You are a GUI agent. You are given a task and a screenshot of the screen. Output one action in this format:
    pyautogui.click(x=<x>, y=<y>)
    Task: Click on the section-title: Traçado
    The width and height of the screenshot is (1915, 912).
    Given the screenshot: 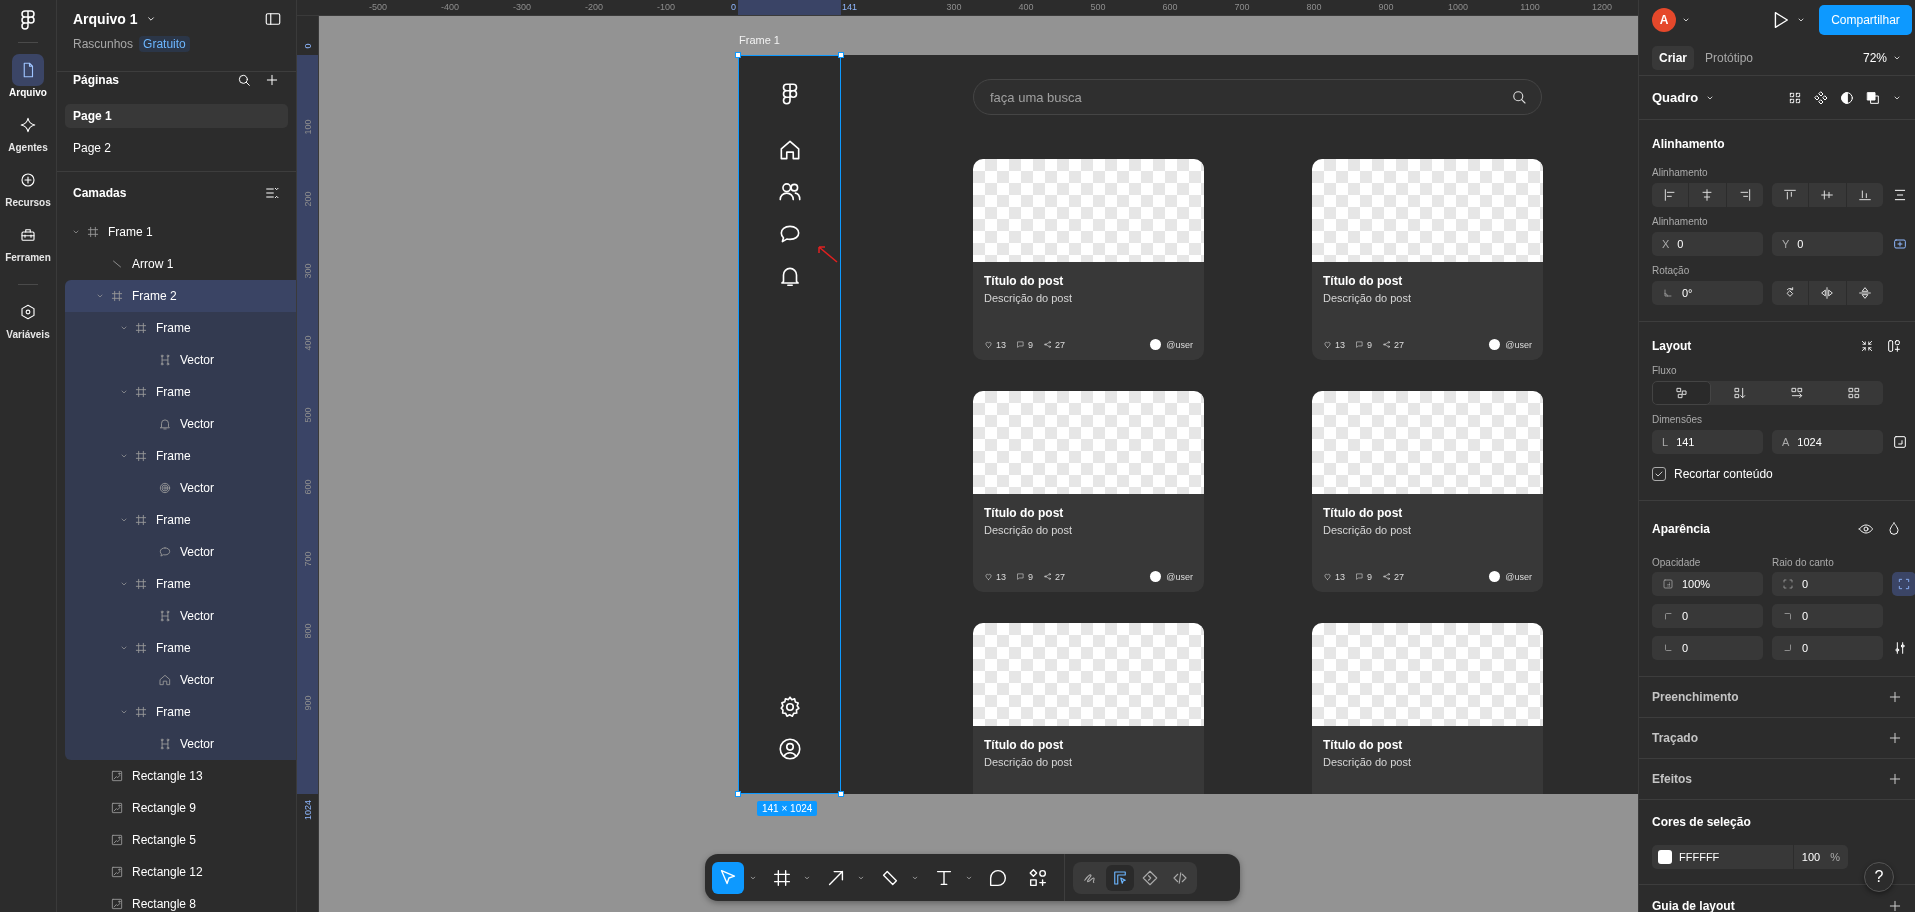 What is the action you would take?
    pyautogui.click(x=1675, y=738)
    